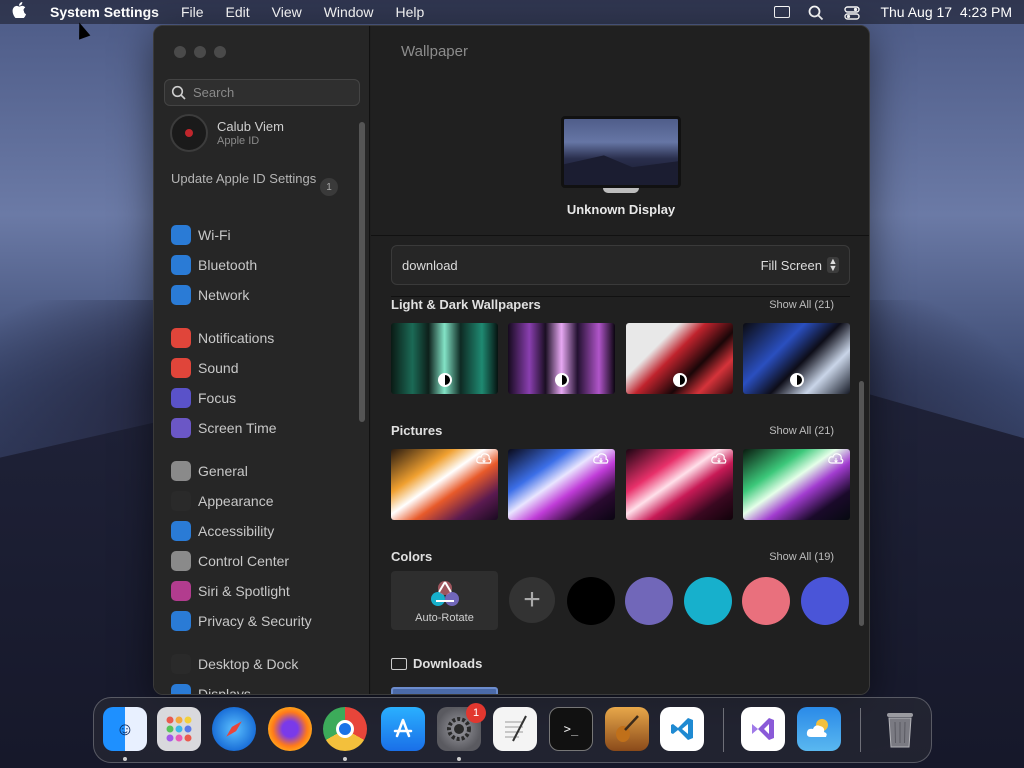 Image resolution: width=1024 pixels, height=768 pixels. Describe the element at coordinates (234, 729) in the screenshot. I see `safari-icon` at that location.